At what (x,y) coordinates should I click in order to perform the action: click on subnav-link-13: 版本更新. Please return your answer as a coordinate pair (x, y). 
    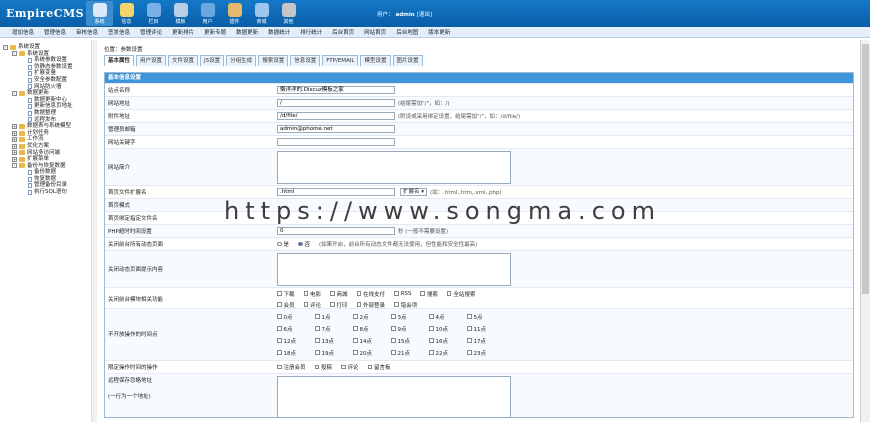
    Looking at the image, I should click on (439, 32).